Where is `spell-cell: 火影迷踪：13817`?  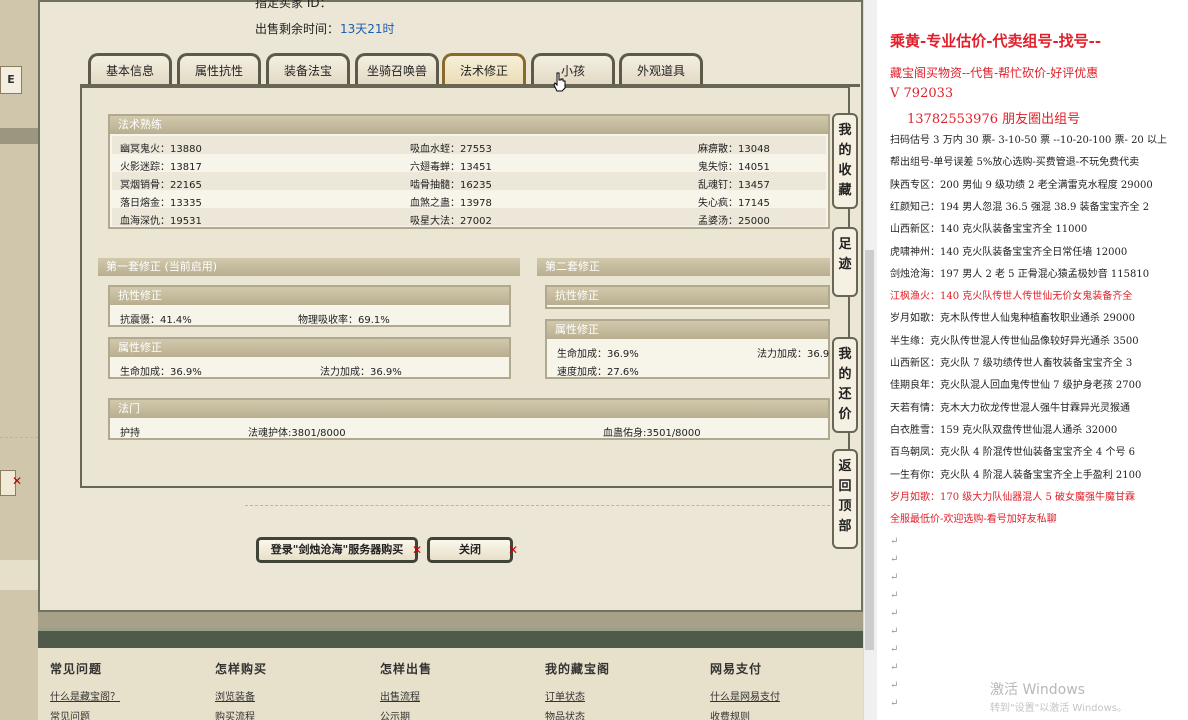 spell-cell: 火影迷踪：13817 is located at coordinates (161, 167).